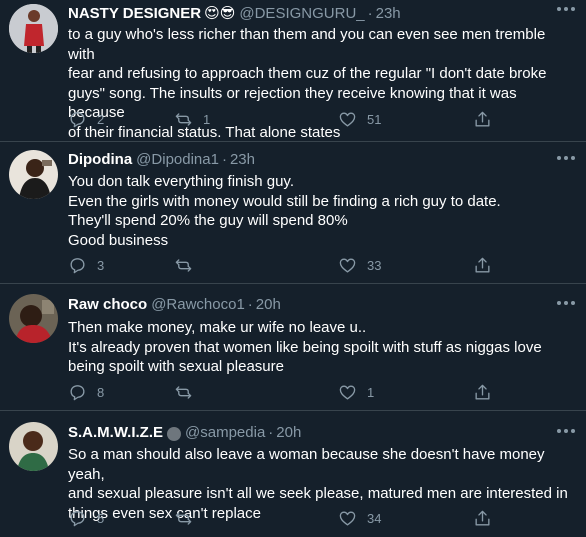 The width and height of the screenshot is (586, 537). Describe the element at coordinates (283, 394) in the screenshot. I see `tweet-actions: 8 1` at that location.